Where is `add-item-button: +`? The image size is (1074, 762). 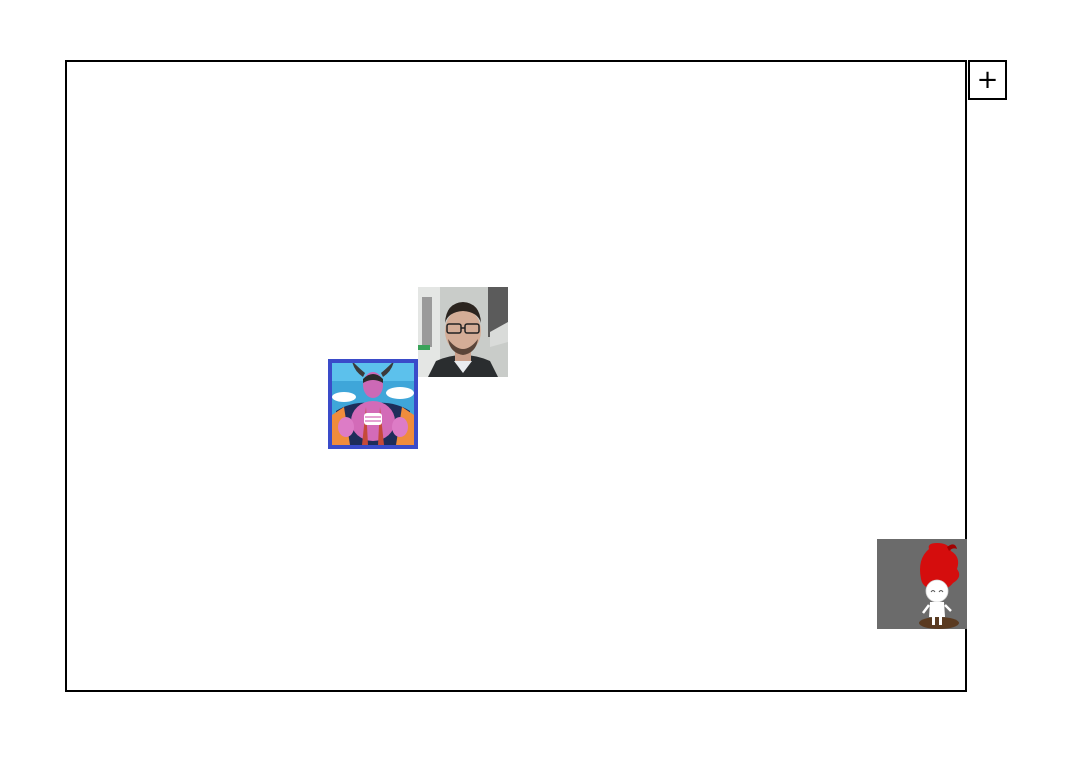 add-item-button: + is located at coordinates (987, 80).